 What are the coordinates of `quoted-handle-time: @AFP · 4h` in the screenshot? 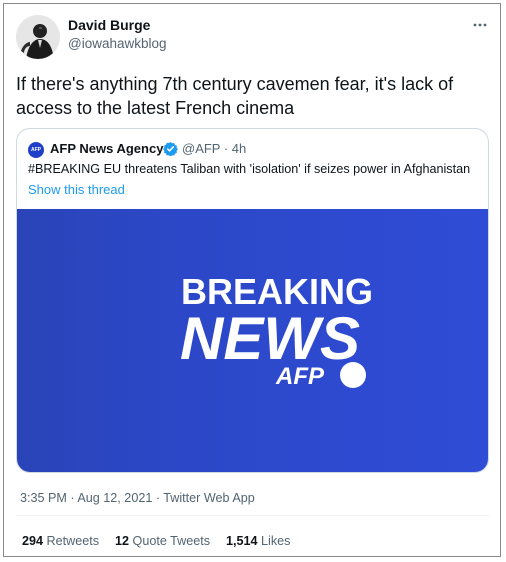 It's located at (214, 148).